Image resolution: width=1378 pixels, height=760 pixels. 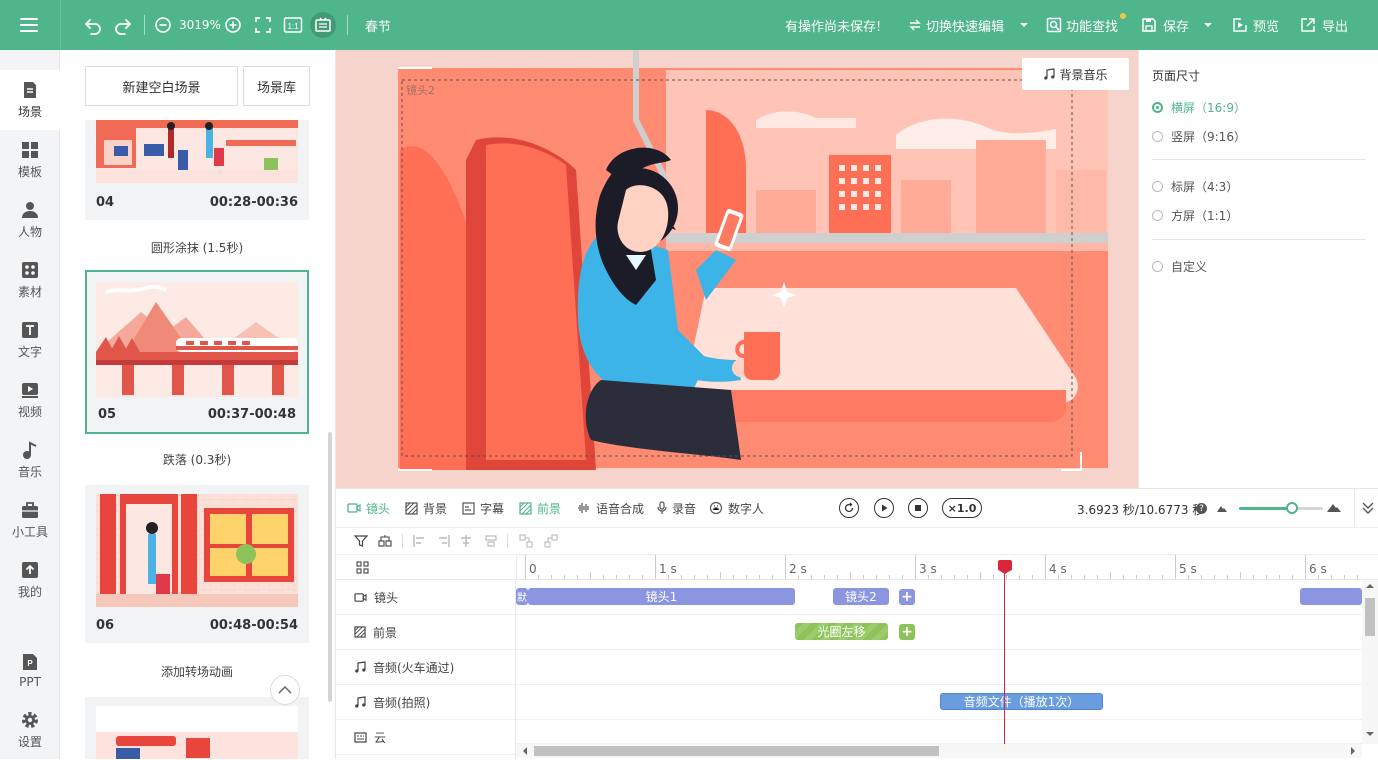 I want to click on actual-size-icon: 1:1, so click(x=293, y=25).